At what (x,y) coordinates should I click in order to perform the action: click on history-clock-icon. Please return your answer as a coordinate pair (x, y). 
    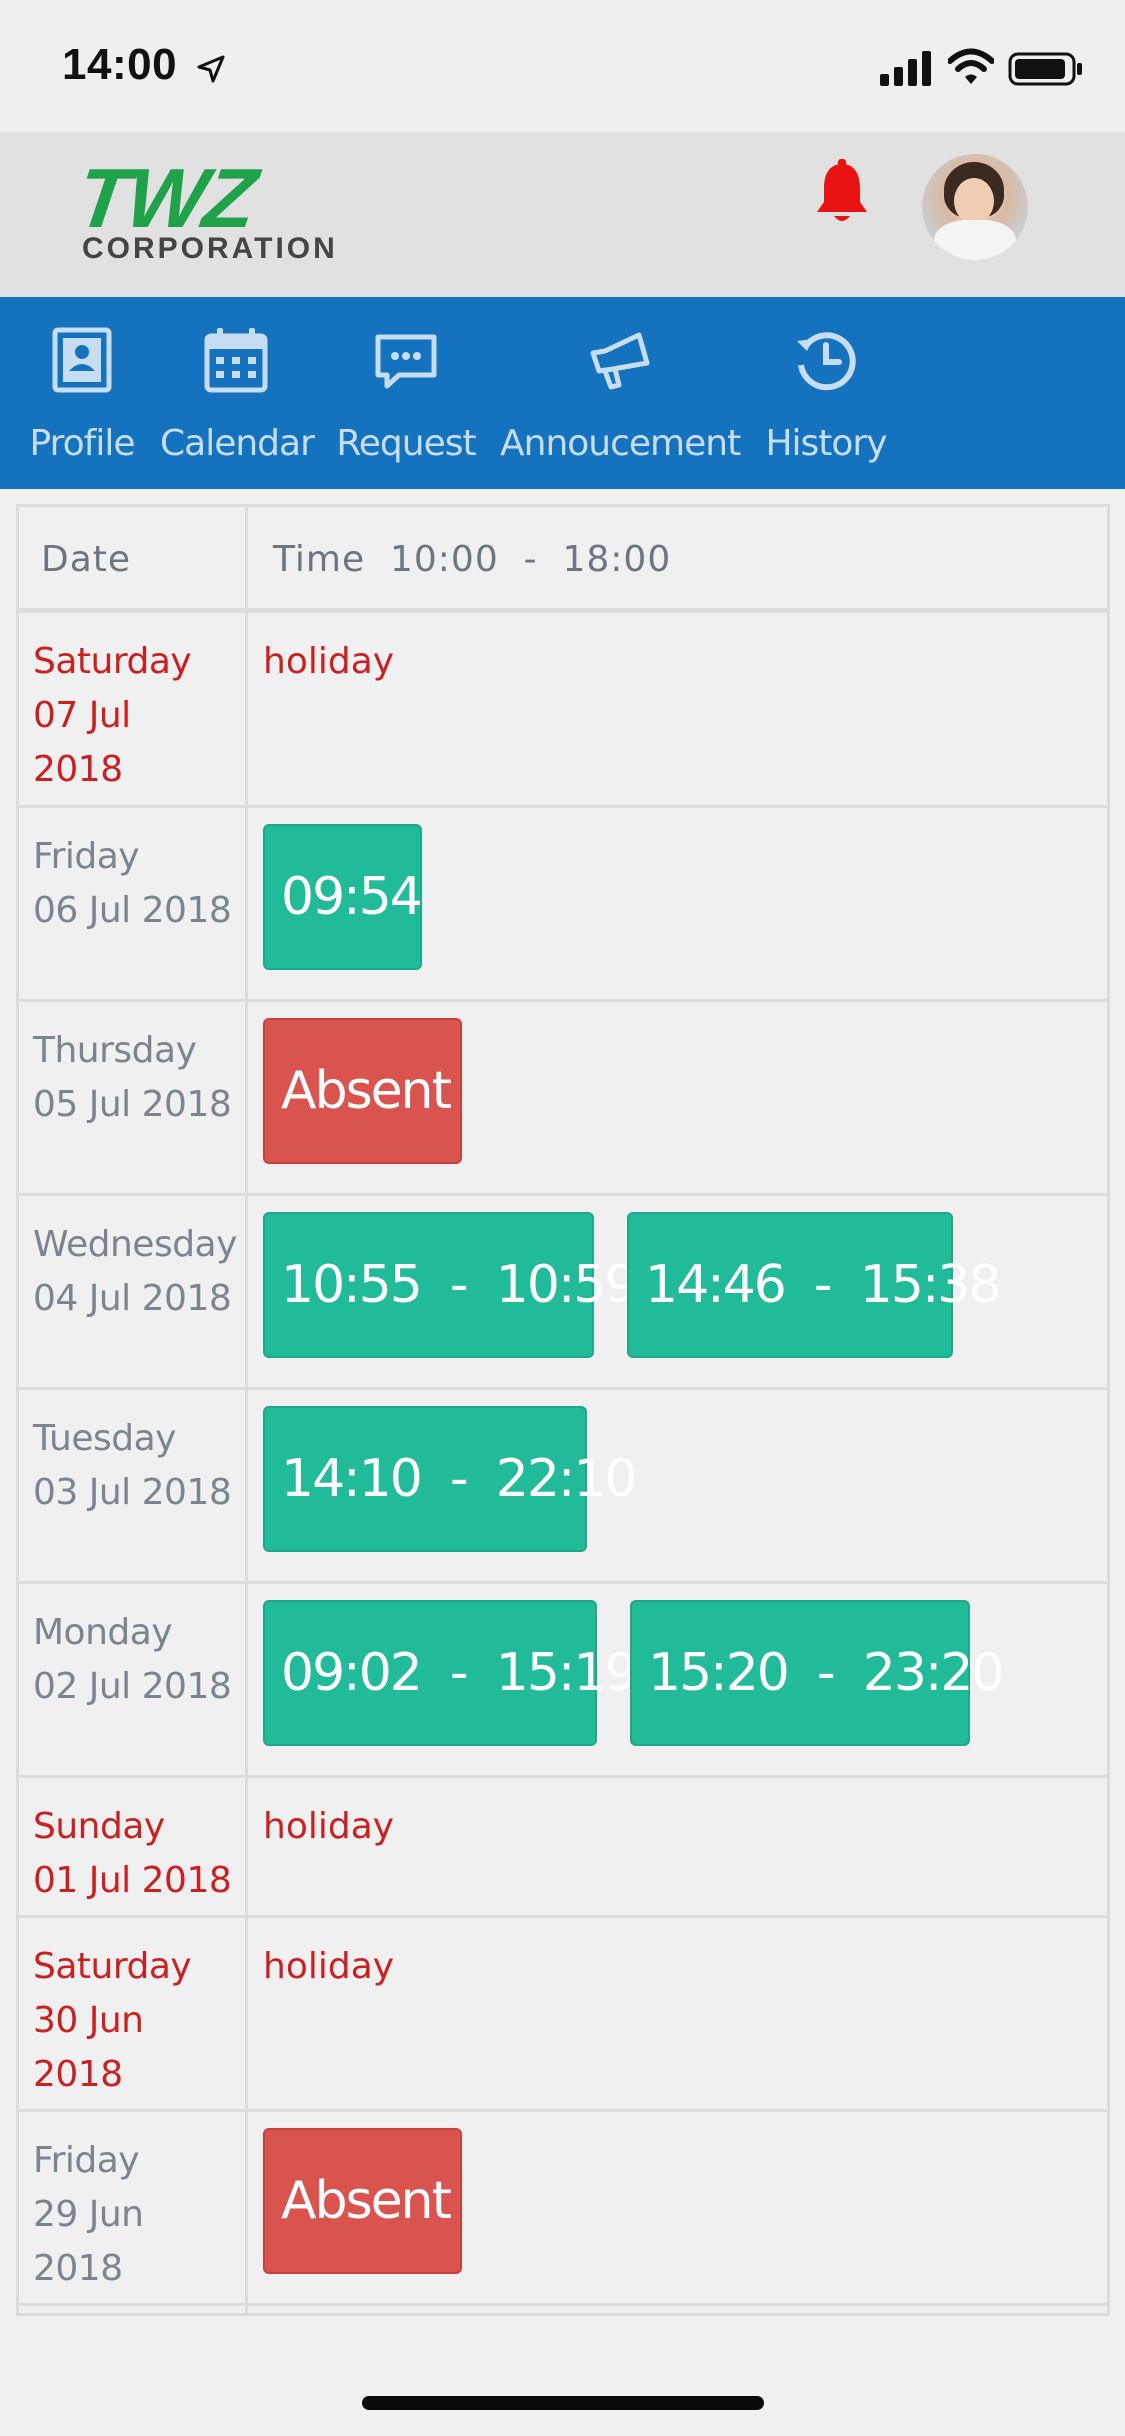
    Looking at the image, I should click on (826, 361).